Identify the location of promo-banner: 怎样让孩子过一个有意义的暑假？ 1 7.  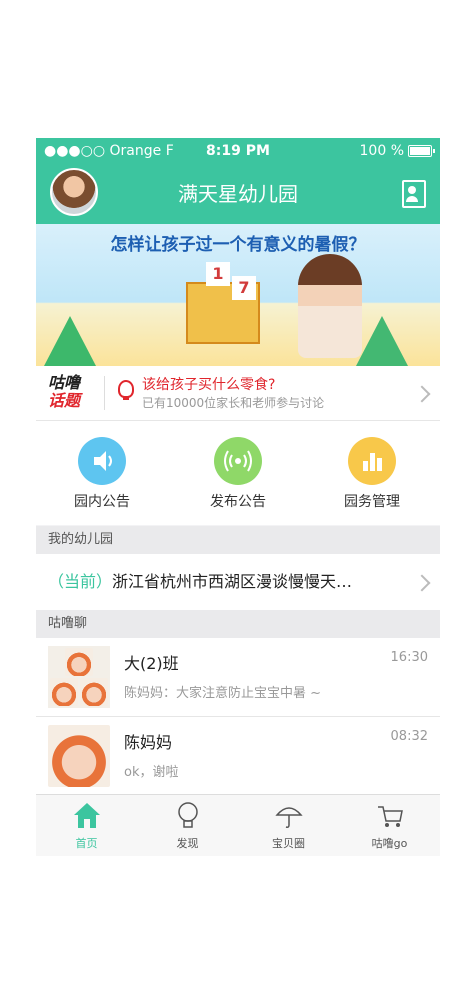
(238, 295).